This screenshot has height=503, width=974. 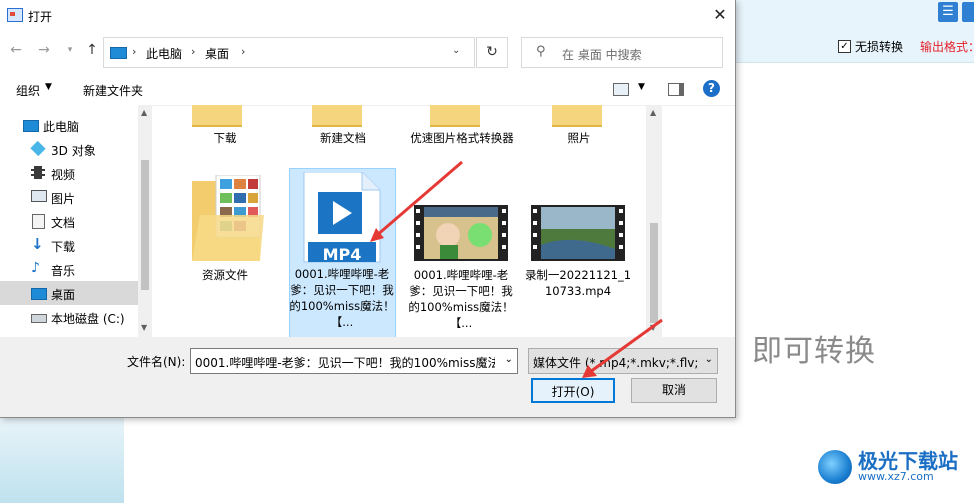 I want to click on file-list-scrollbar: ▲ ▼, so click(x=654, y=221).